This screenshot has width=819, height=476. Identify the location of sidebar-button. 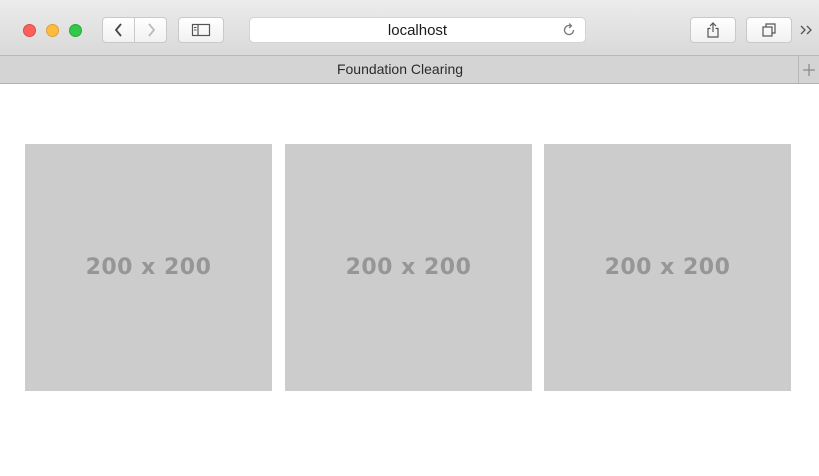
(201, 30).